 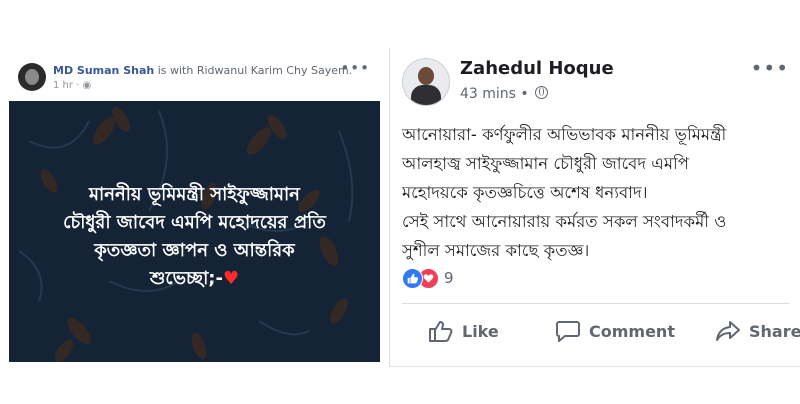 I want to click on timestamp-text: 43 mins, so click(x=488, y=94).